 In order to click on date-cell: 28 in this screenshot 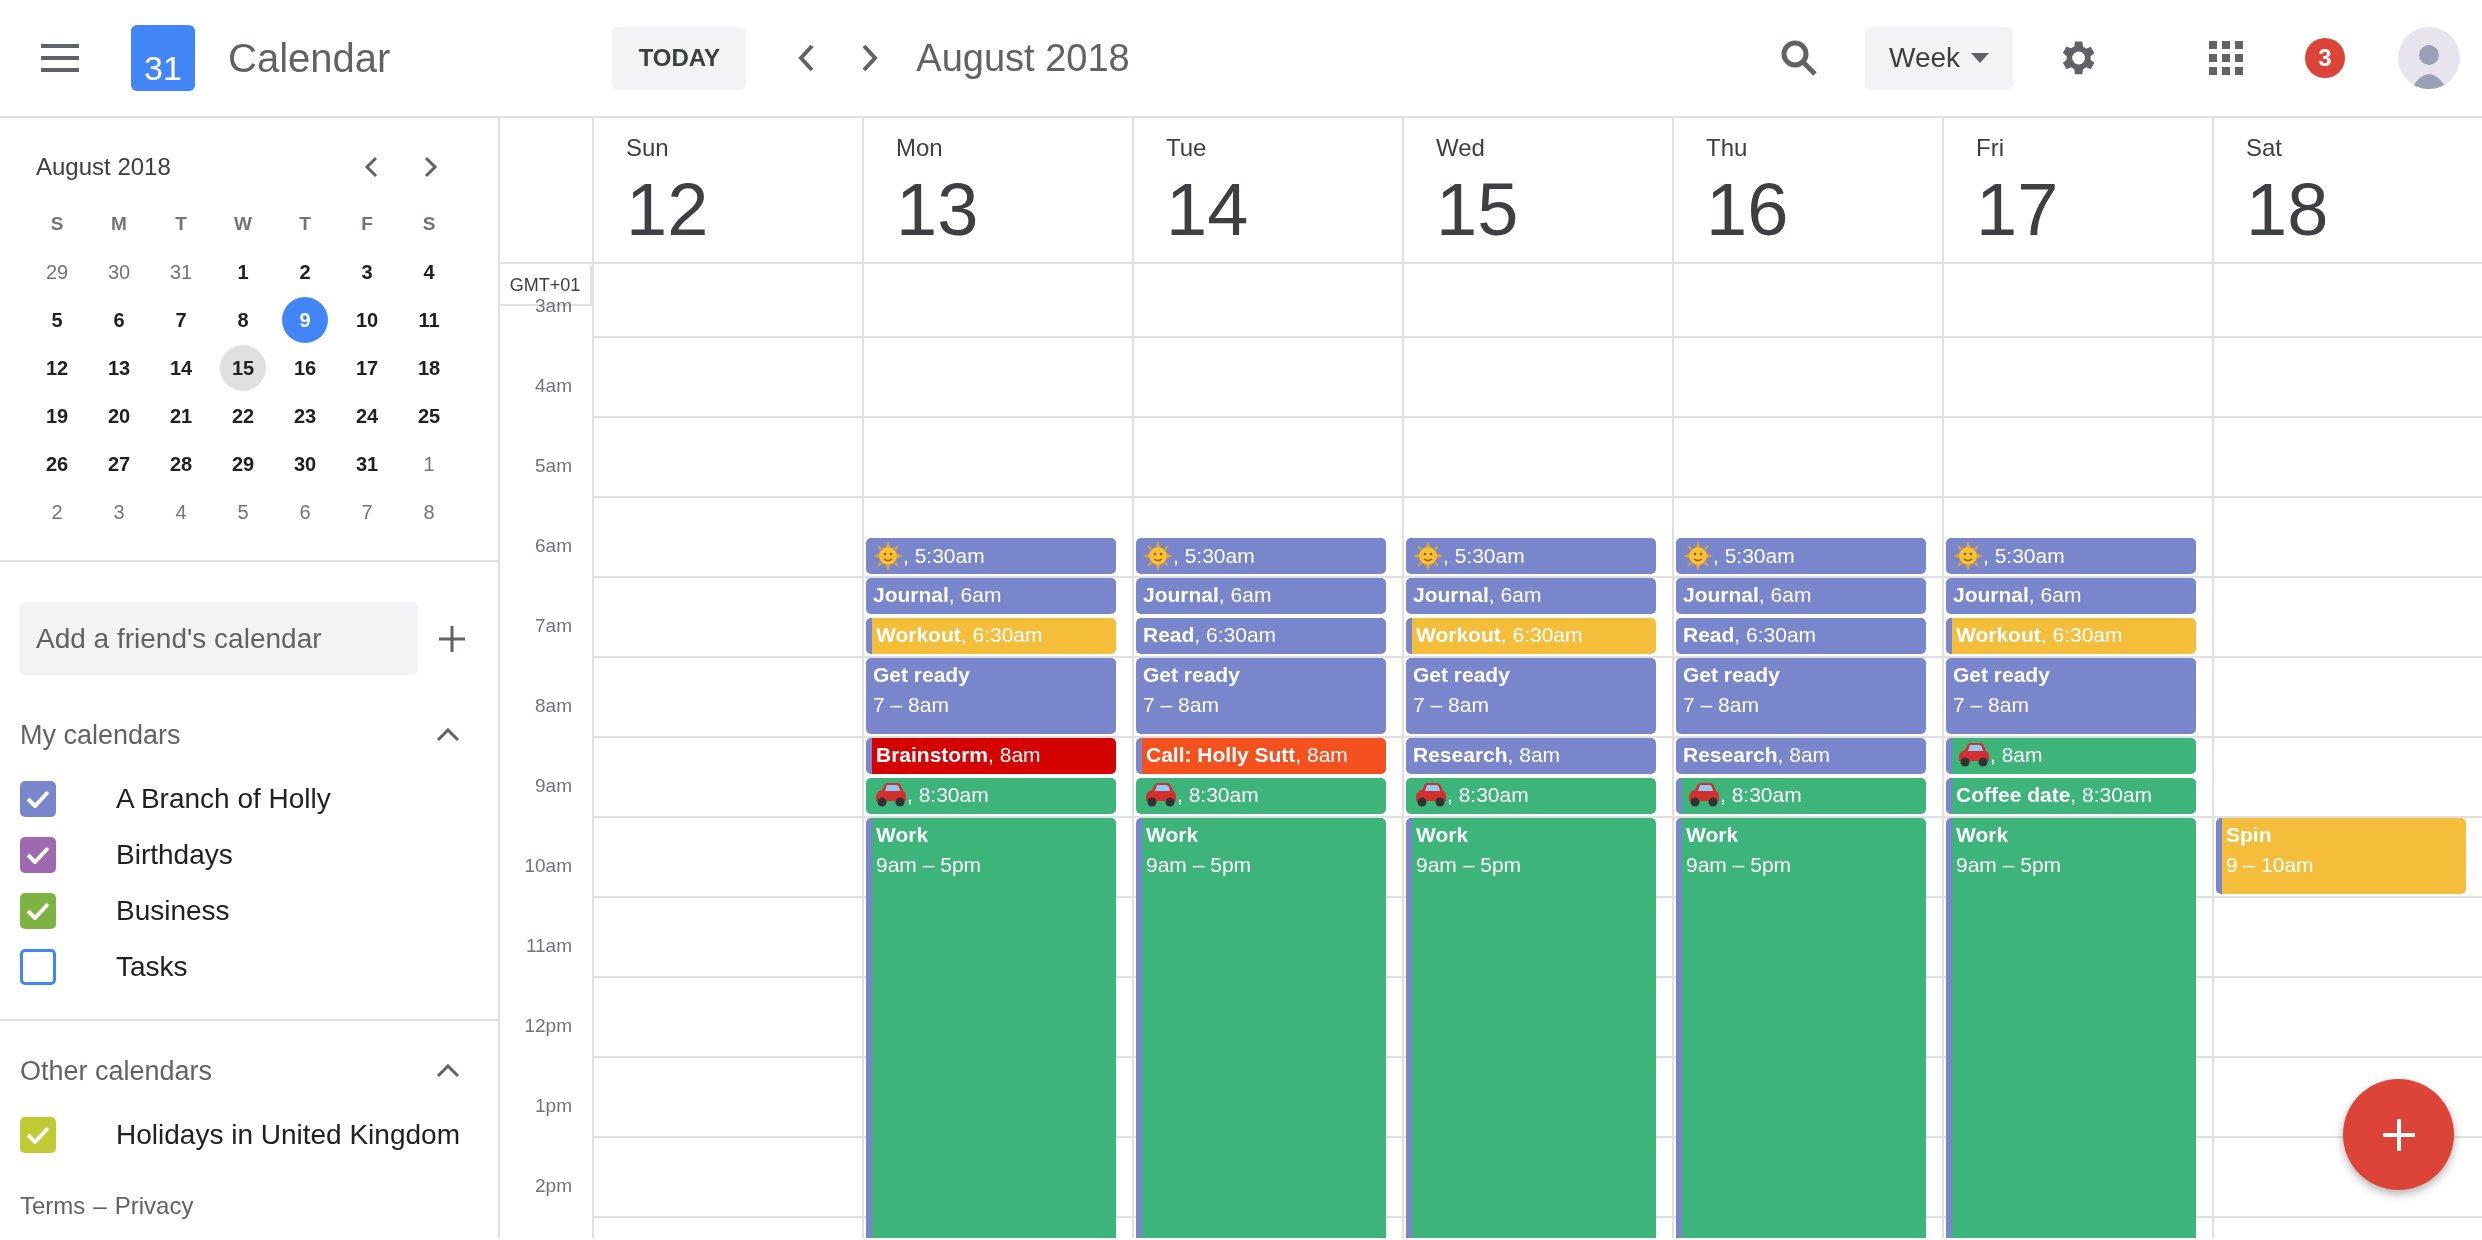, I will do `click(181, 464)`.